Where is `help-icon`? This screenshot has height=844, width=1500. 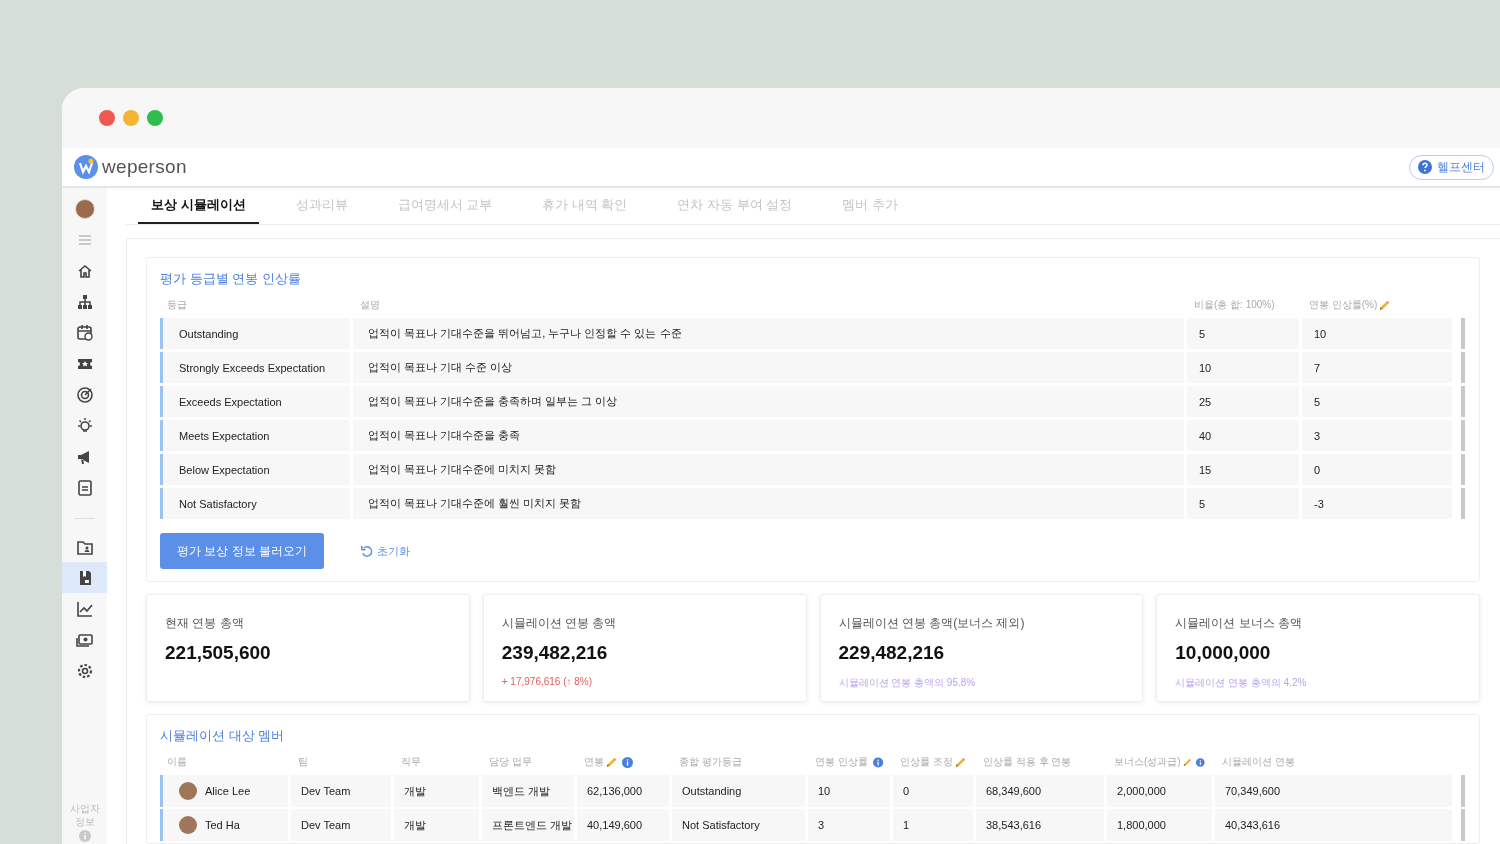
help-icon is located at coordinates (1425, 167).